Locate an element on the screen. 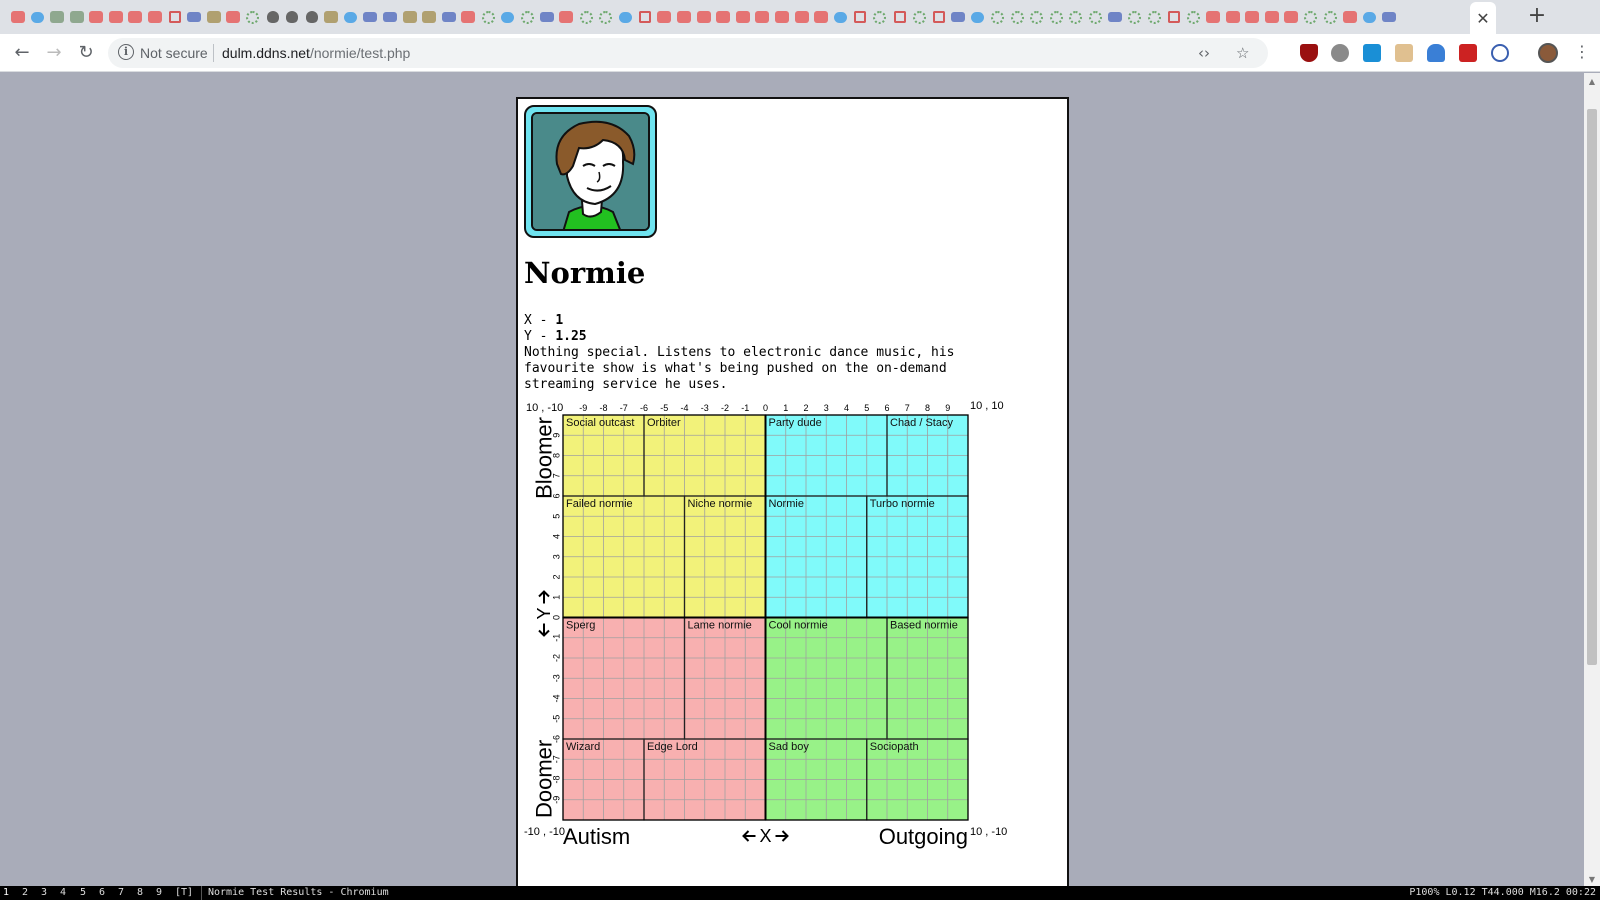  menu-icon: ⋮ is located at coordinates (1582, 52).